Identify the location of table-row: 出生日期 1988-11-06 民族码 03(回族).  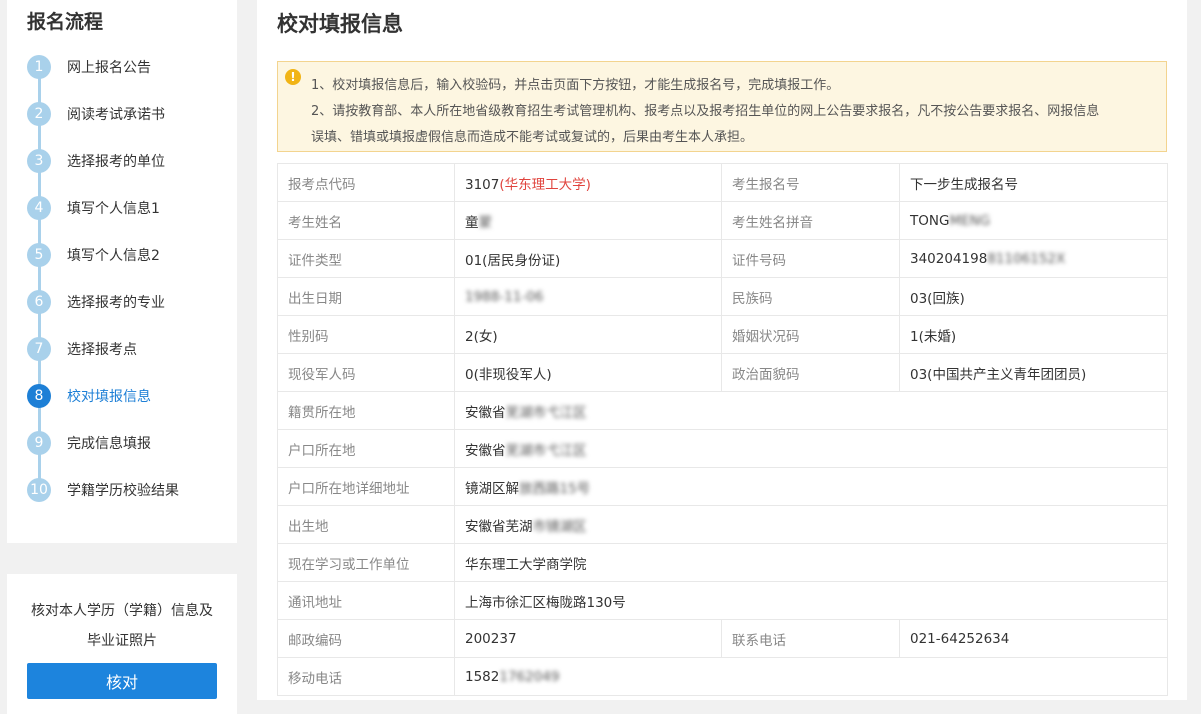
(722, 296).